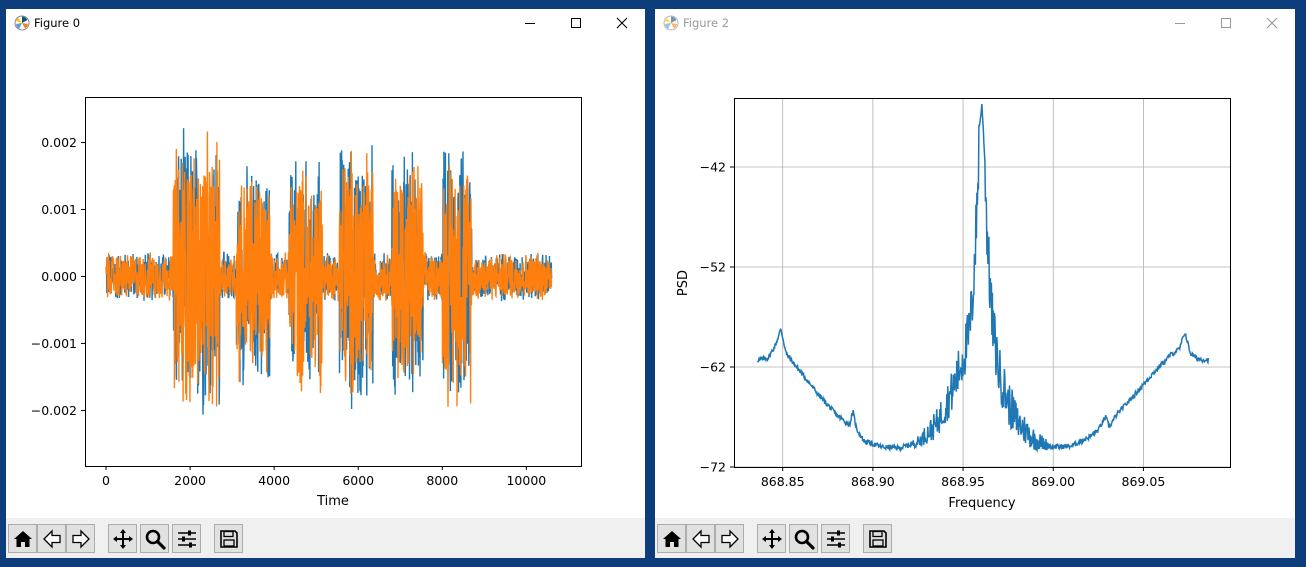  Describe the element at coordinates (54, 410) in the screenshot. I see `y-tick-label: −0.002` at that location.